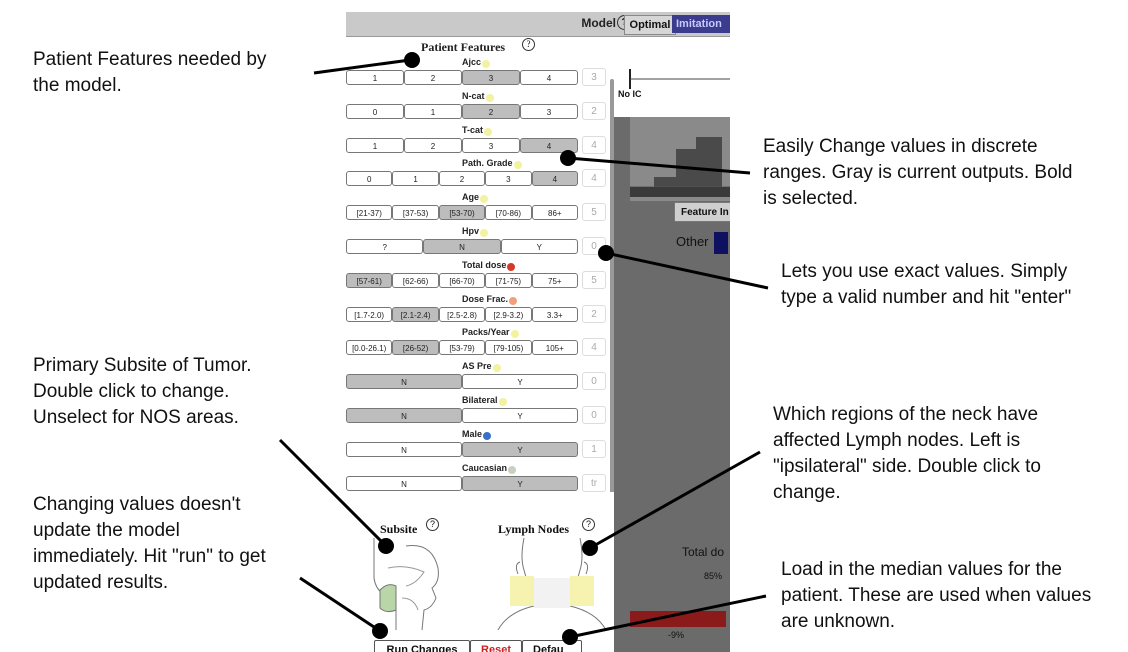  I want to click on annotation-dot-default, so click(570, 637).